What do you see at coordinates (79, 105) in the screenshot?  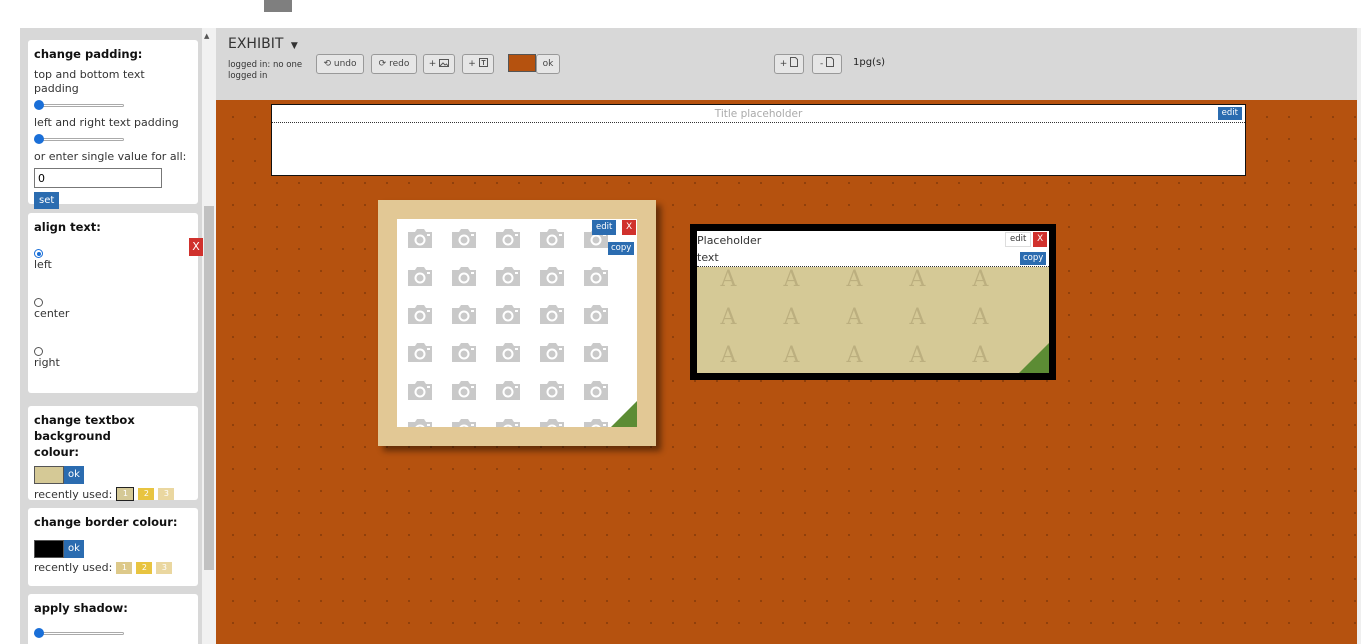 I see `top-bottom-padding-slider` at bounding box center [79, 105].